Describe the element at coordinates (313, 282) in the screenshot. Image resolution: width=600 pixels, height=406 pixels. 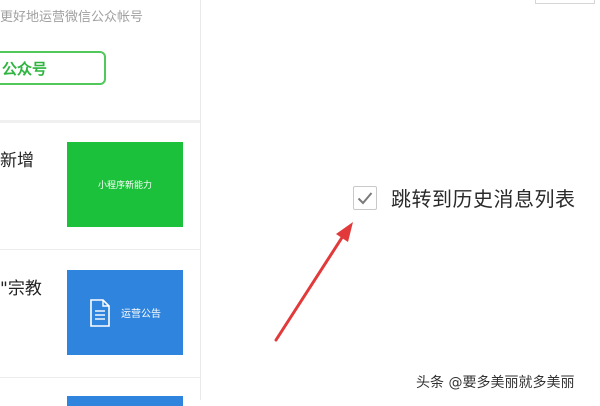
I see `arrow-annotation-icon` at that location.